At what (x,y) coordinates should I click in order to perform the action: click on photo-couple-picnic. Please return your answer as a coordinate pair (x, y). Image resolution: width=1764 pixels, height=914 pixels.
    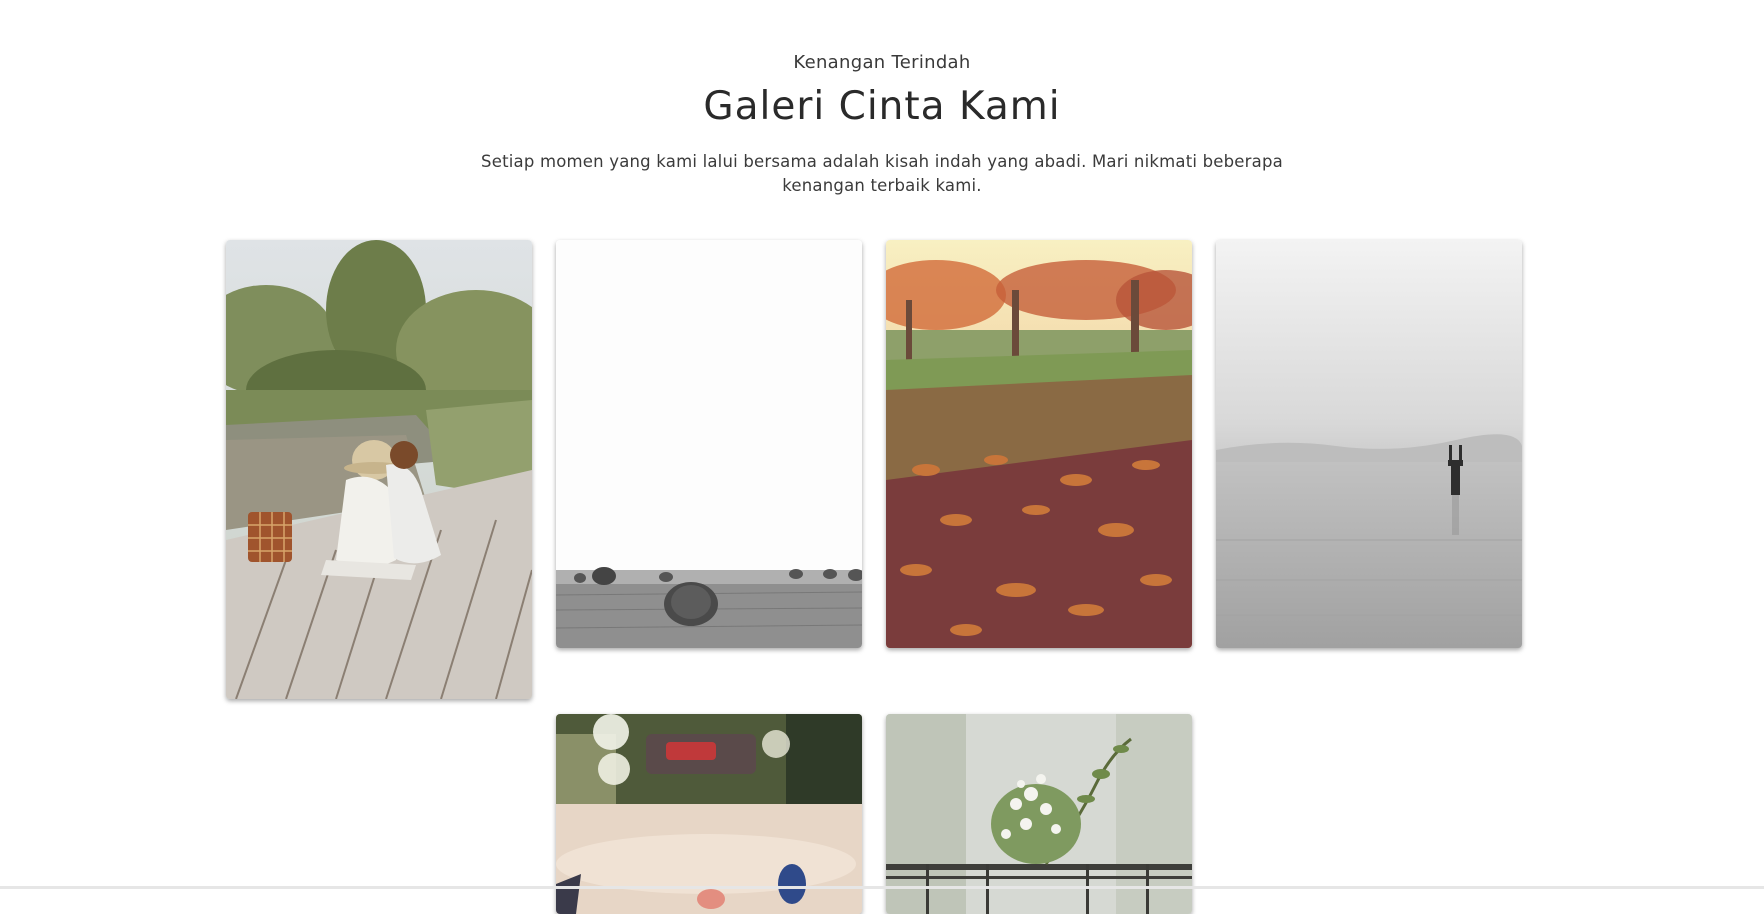
    Looking at the image, I should click on (379, 469).